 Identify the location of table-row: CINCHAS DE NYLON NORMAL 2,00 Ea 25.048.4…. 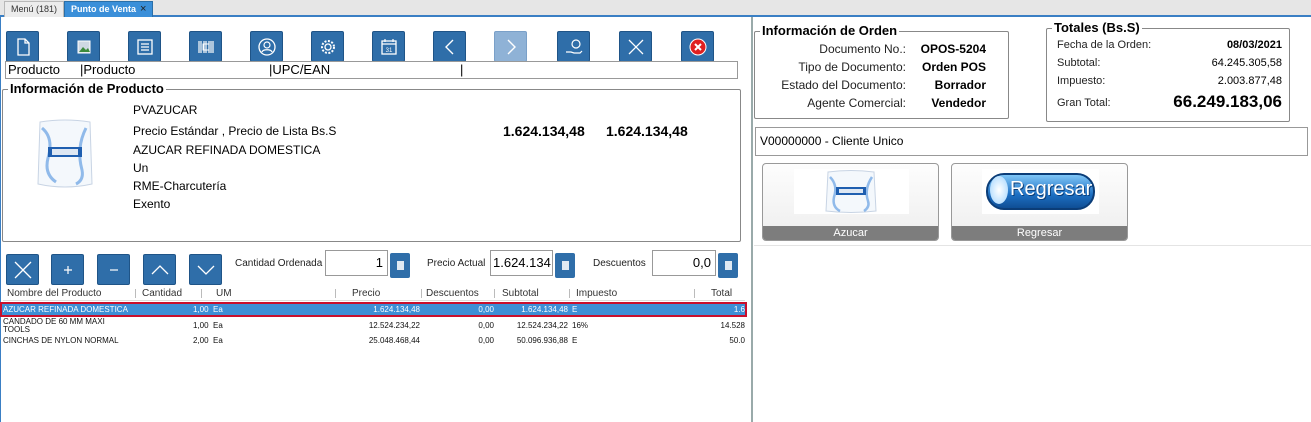
(373, 340).